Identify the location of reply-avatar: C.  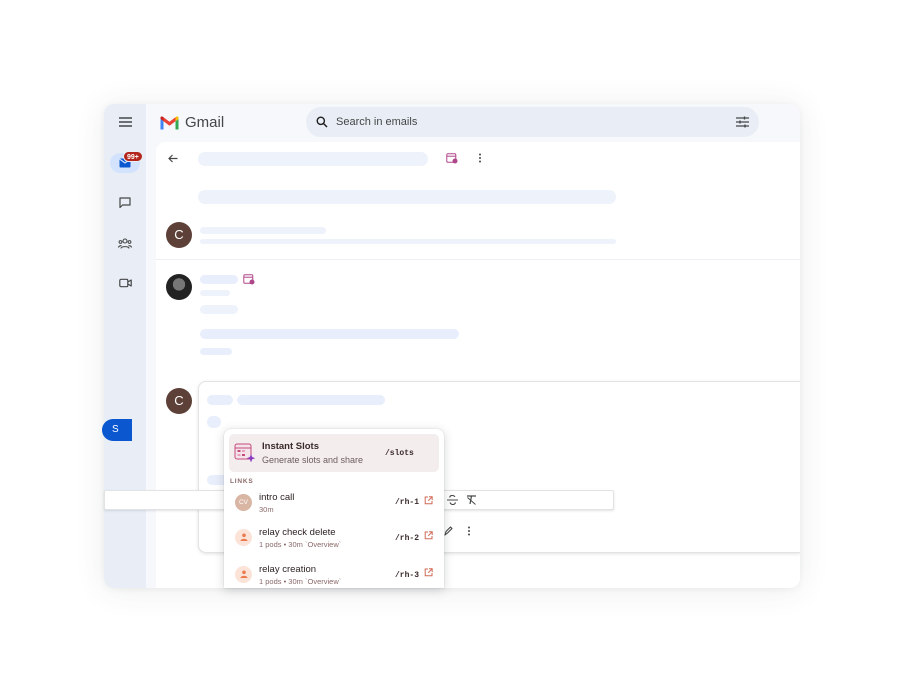
(179, 401).